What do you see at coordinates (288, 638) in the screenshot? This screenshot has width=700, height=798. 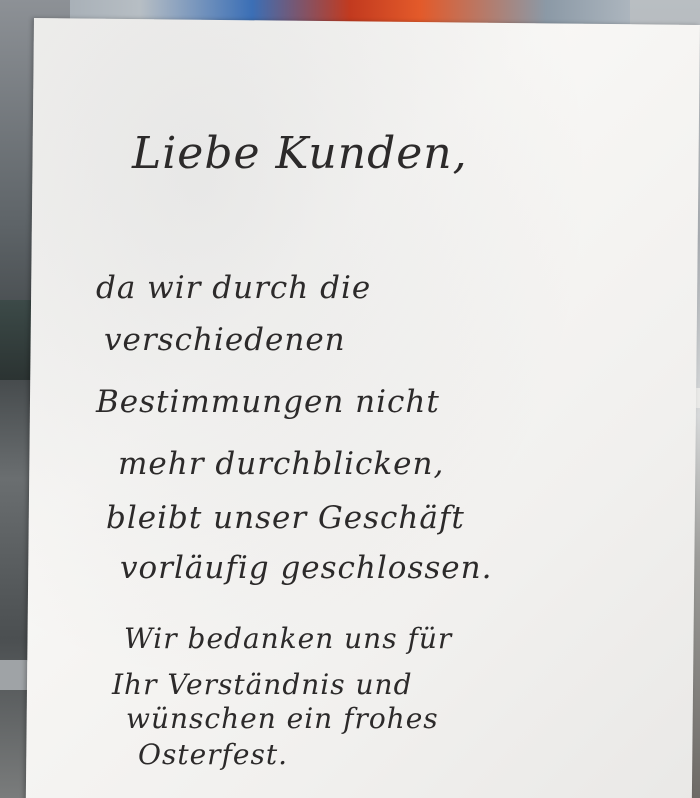 I see `notice-line: Wir bedanken uns für` at bounding box center [288, 638].